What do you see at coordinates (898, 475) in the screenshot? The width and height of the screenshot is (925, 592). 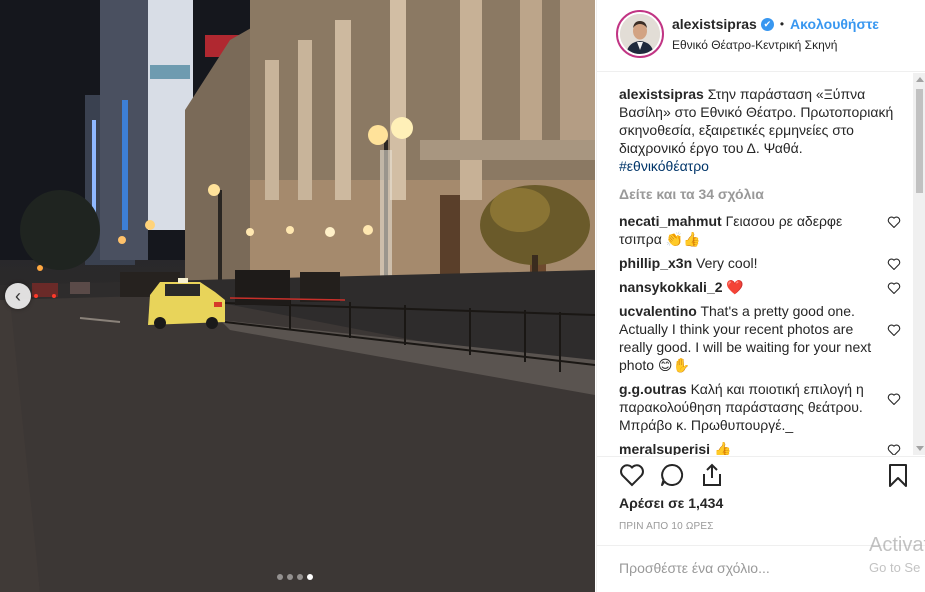 I see `bookmark-icon` at bounding box center [898, 475].